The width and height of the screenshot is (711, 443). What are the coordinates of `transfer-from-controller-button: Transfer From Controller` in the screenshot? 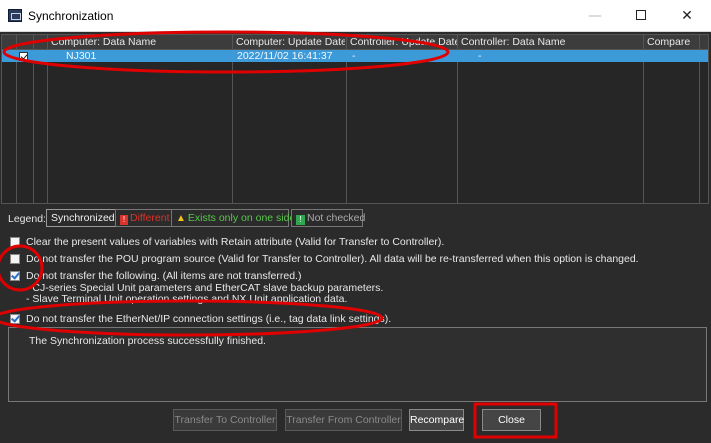 It's located at (343, 420).